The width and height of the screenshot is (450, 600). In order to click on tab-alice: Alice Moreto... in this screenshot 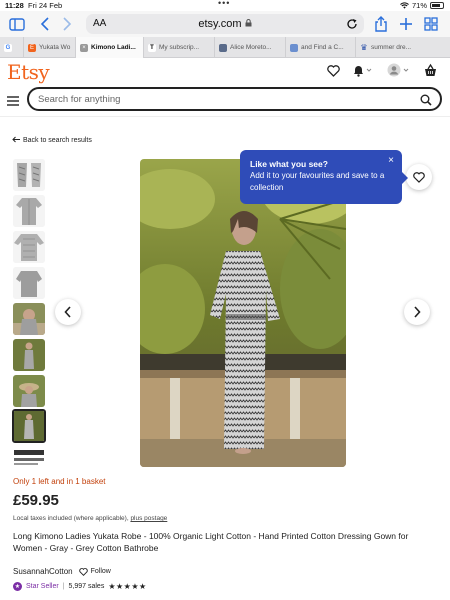, I will do `click(250, 47)`.